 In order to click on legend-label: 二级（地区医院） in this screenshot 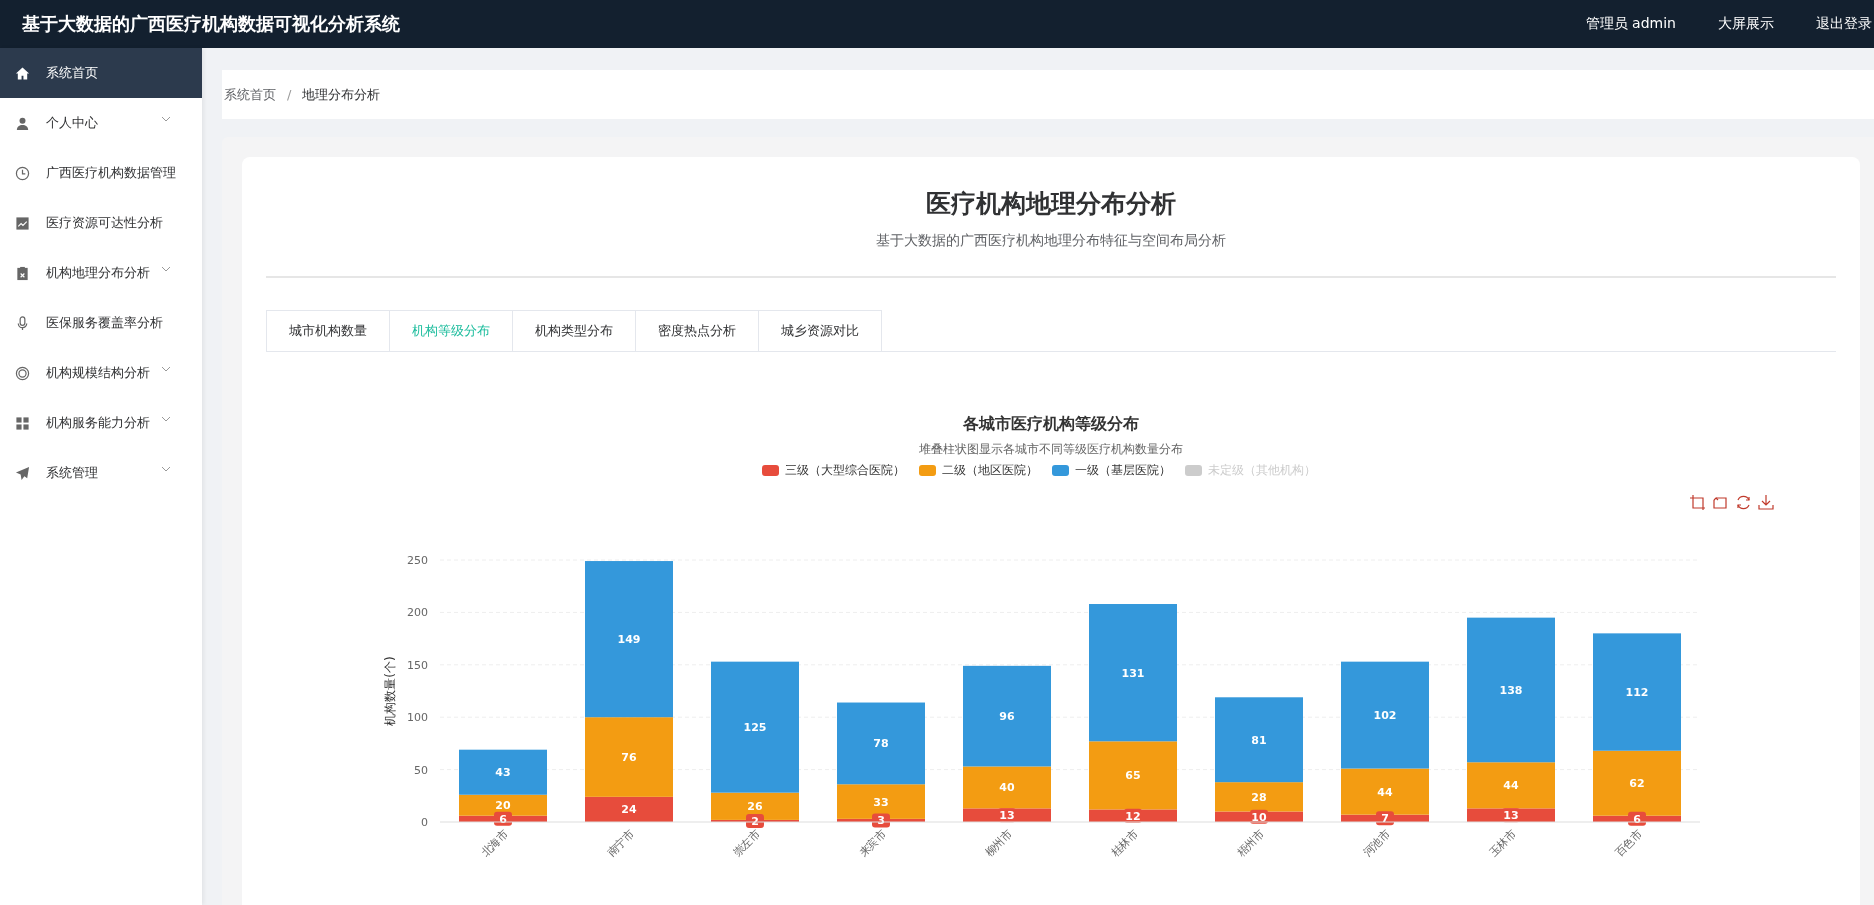, I will do `click(990, 470)`.